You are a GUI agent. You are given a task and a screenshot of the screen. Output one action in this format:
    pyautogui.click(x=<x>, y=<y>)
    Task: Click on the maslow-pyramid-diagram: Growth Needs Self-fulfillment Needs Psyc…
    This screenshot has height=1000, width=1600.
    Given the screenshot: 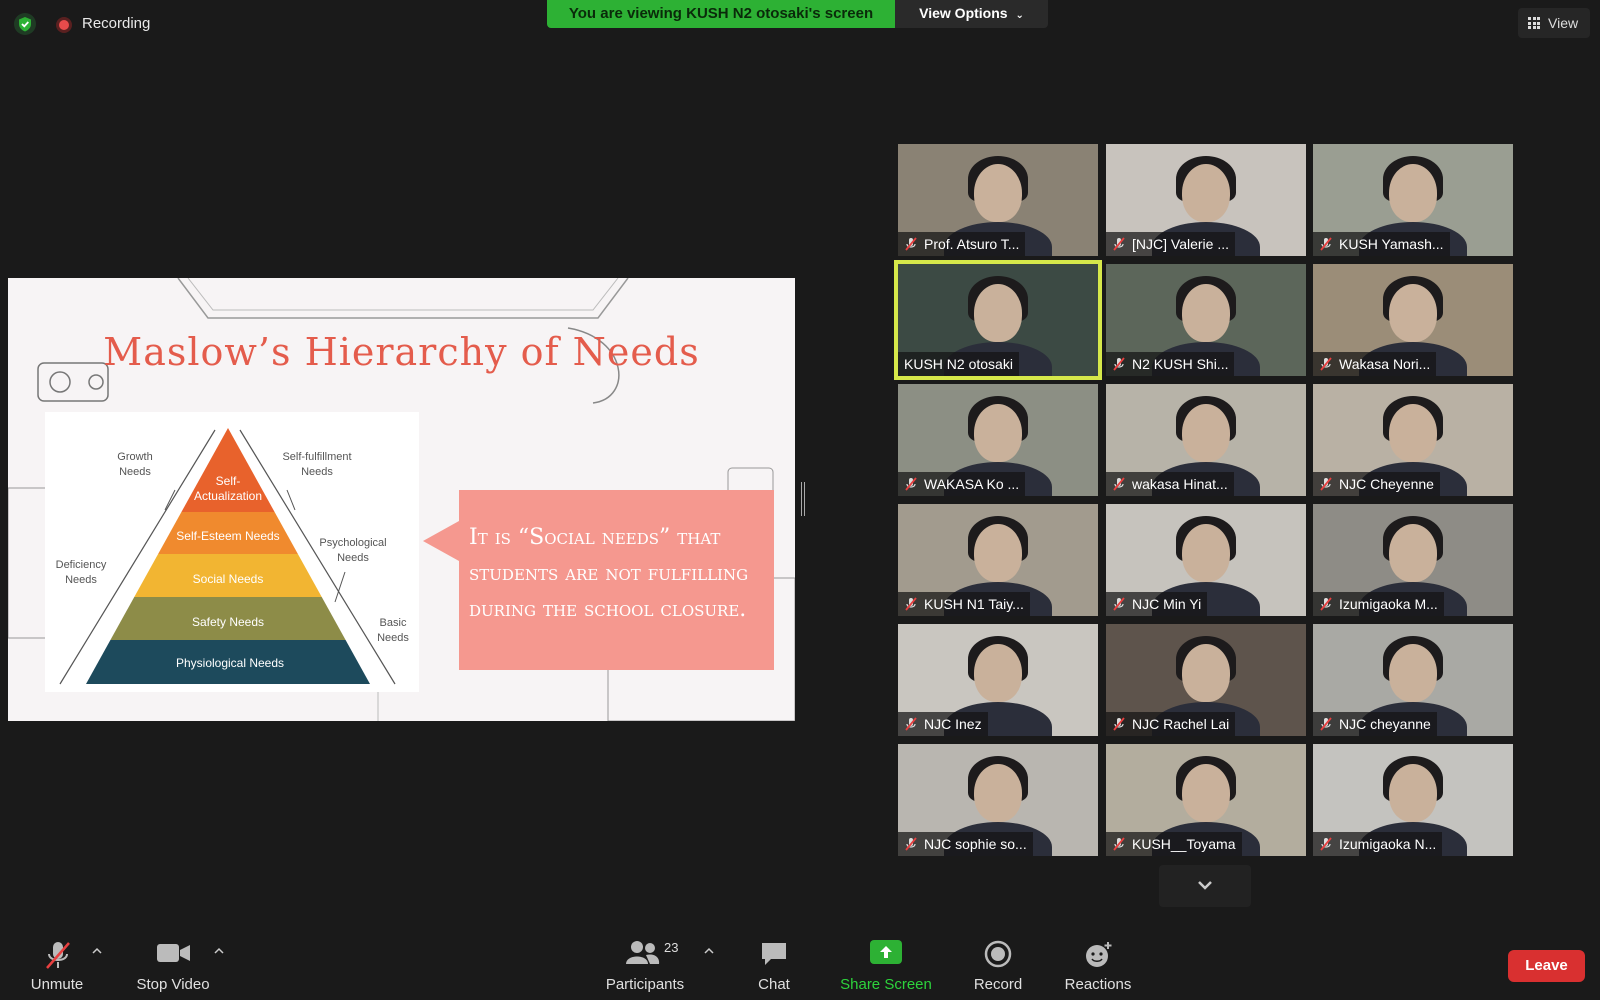 What is the action you would take?
    pyautogui.click(x=232, y=552)
    